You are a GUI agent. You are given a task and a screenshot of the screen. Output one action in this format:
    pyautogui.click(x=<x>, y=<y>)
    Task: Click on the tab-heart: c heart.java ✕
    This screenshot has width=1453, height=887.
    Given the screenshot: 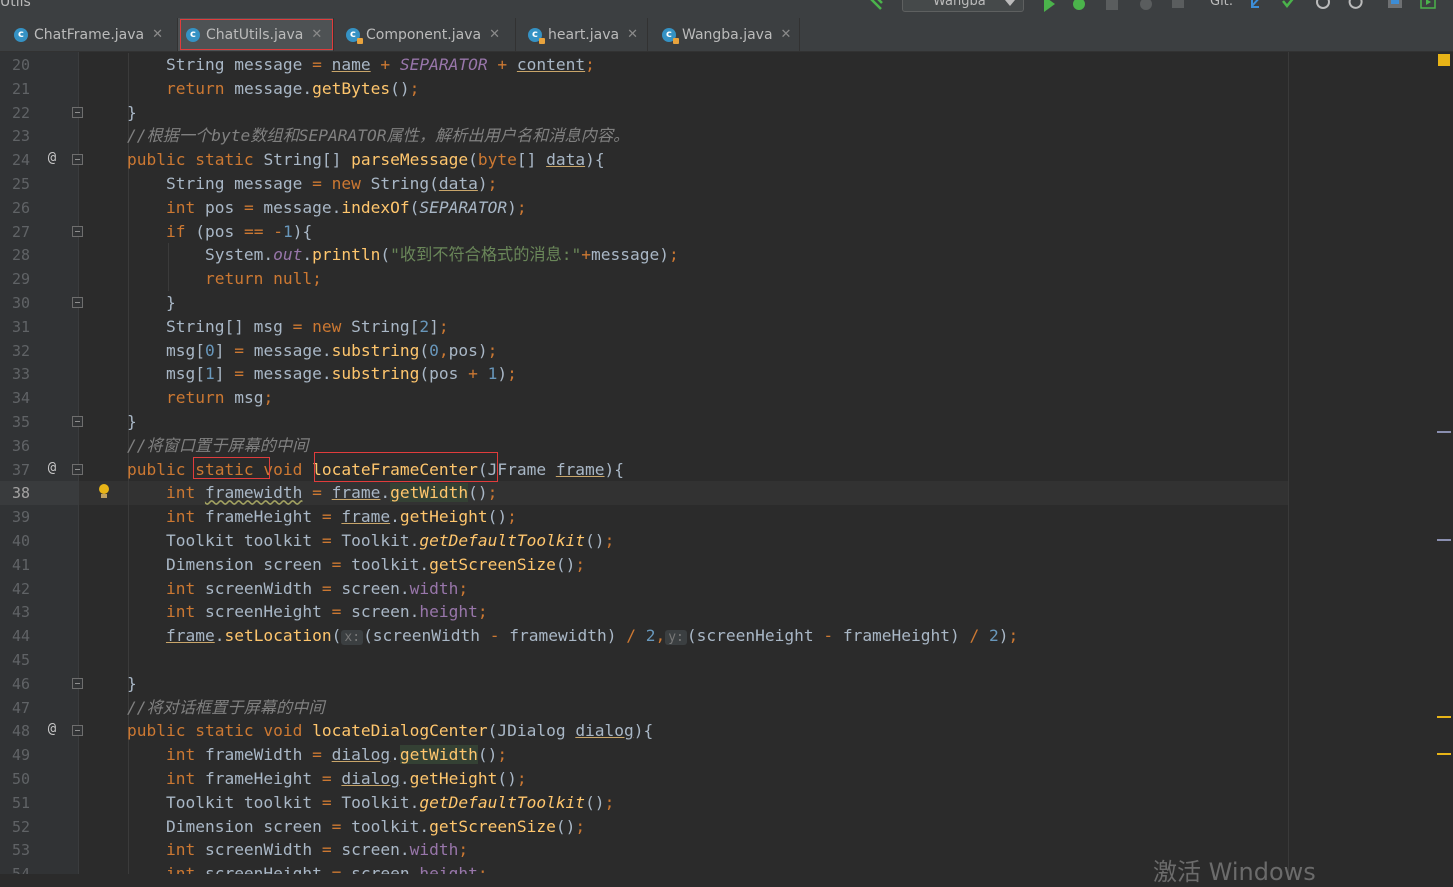 What is the action you would take?
    pyautogui.click(x=582, y=34)
    